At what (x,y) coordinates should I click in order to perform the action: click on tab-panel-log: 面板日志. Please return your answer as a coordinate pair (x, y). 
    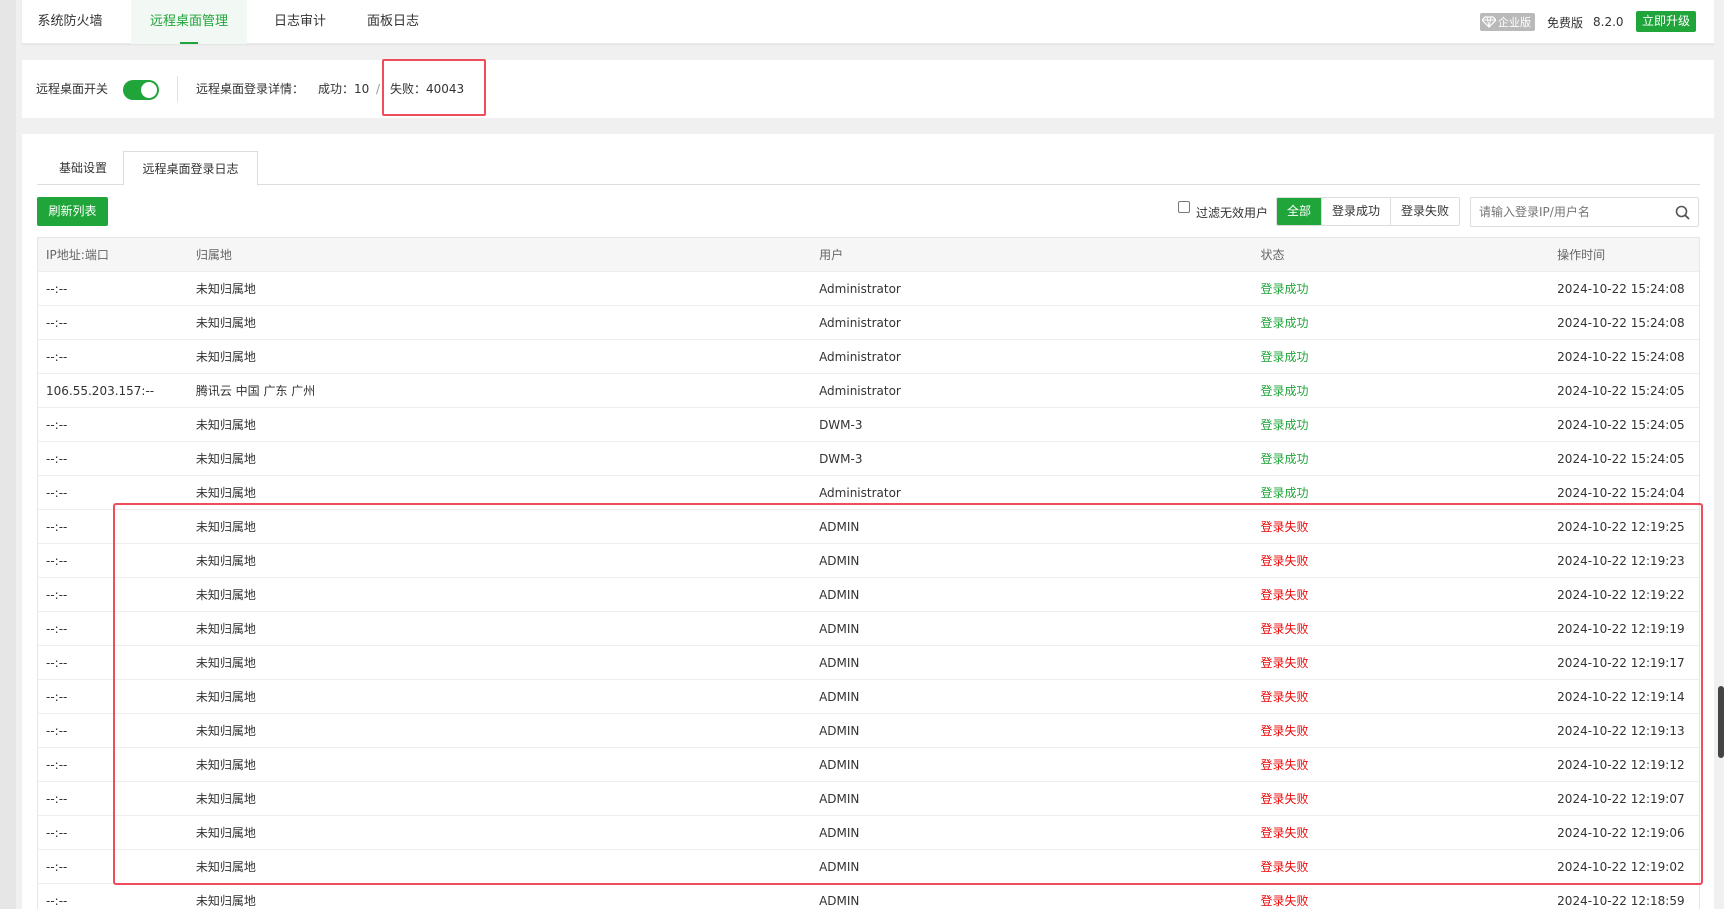
    Looking at the image, I should click on (393, 22).